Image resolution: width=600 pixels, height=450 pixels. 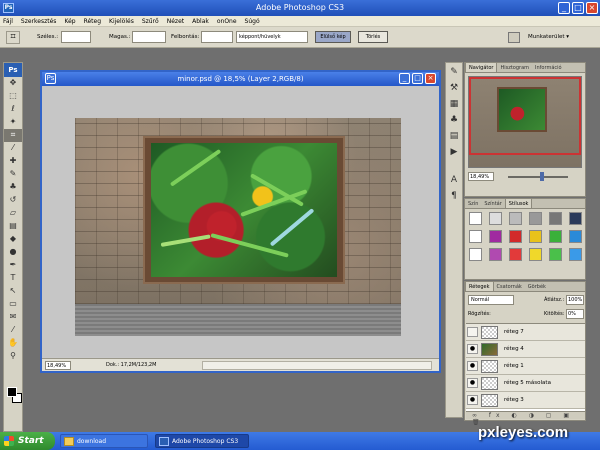 What do you see at coordinates (525, 122) in the screenshot?
I see `navigator-thumbnail` at bounding box center [525, 122].